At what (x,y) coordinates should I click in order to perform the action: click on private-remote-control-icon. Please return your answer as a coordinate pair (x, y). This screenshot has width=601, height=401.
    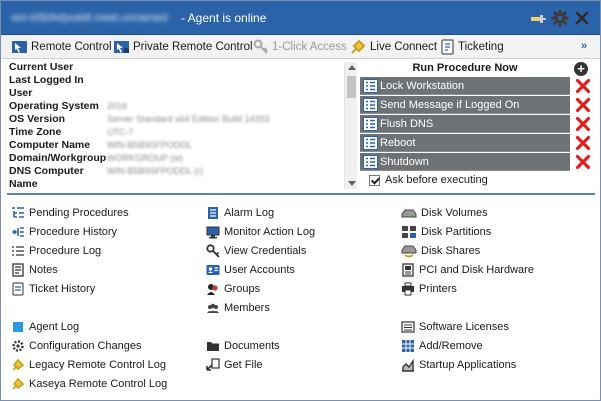
    Looking at the image, I should click on (121, 47).